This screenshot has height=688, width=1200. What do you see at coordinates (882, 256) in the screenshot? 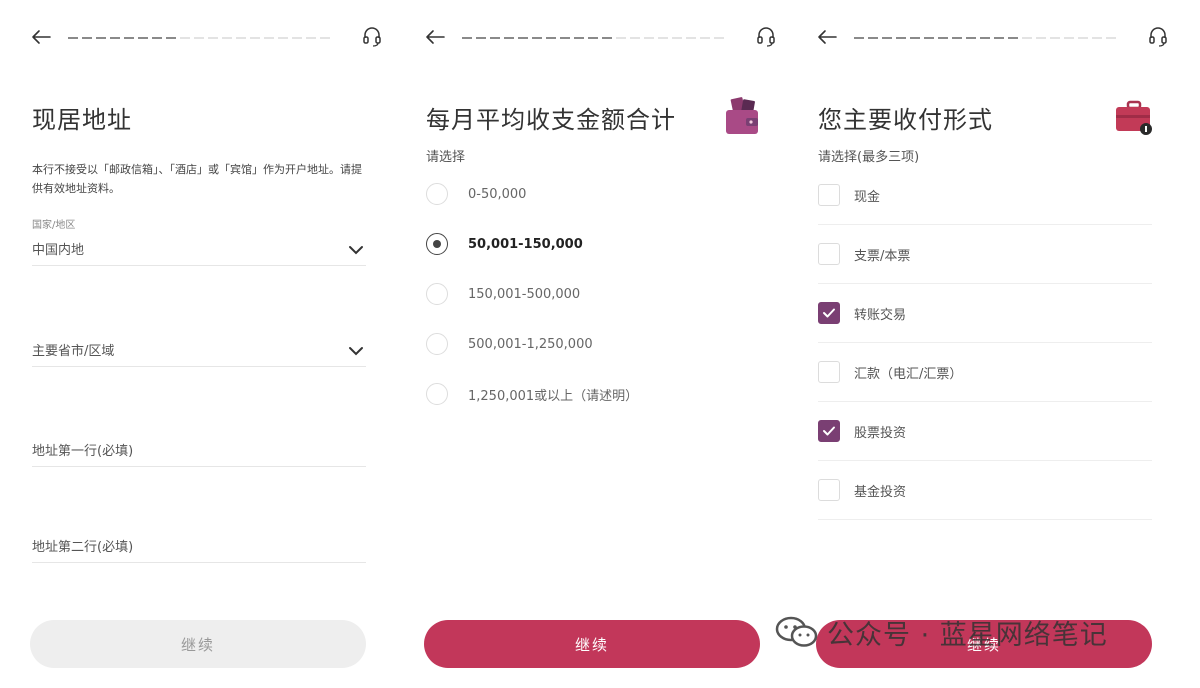
I see `checkbox-label: 支票/本票` at bounding box center [882, 256].